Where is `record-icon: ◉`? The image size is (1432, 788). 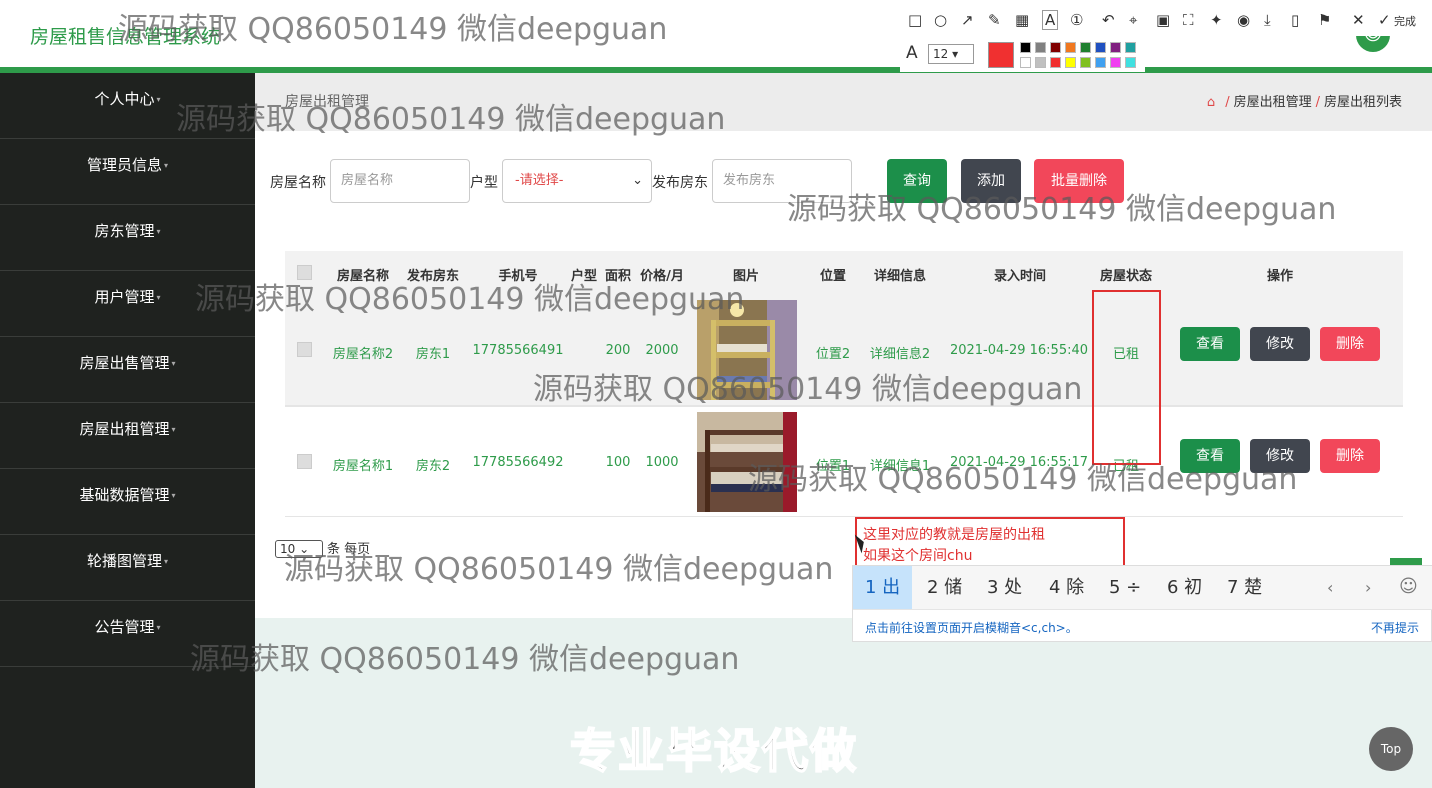
record-icon: ◉ is located at coordinates (1243, 20).